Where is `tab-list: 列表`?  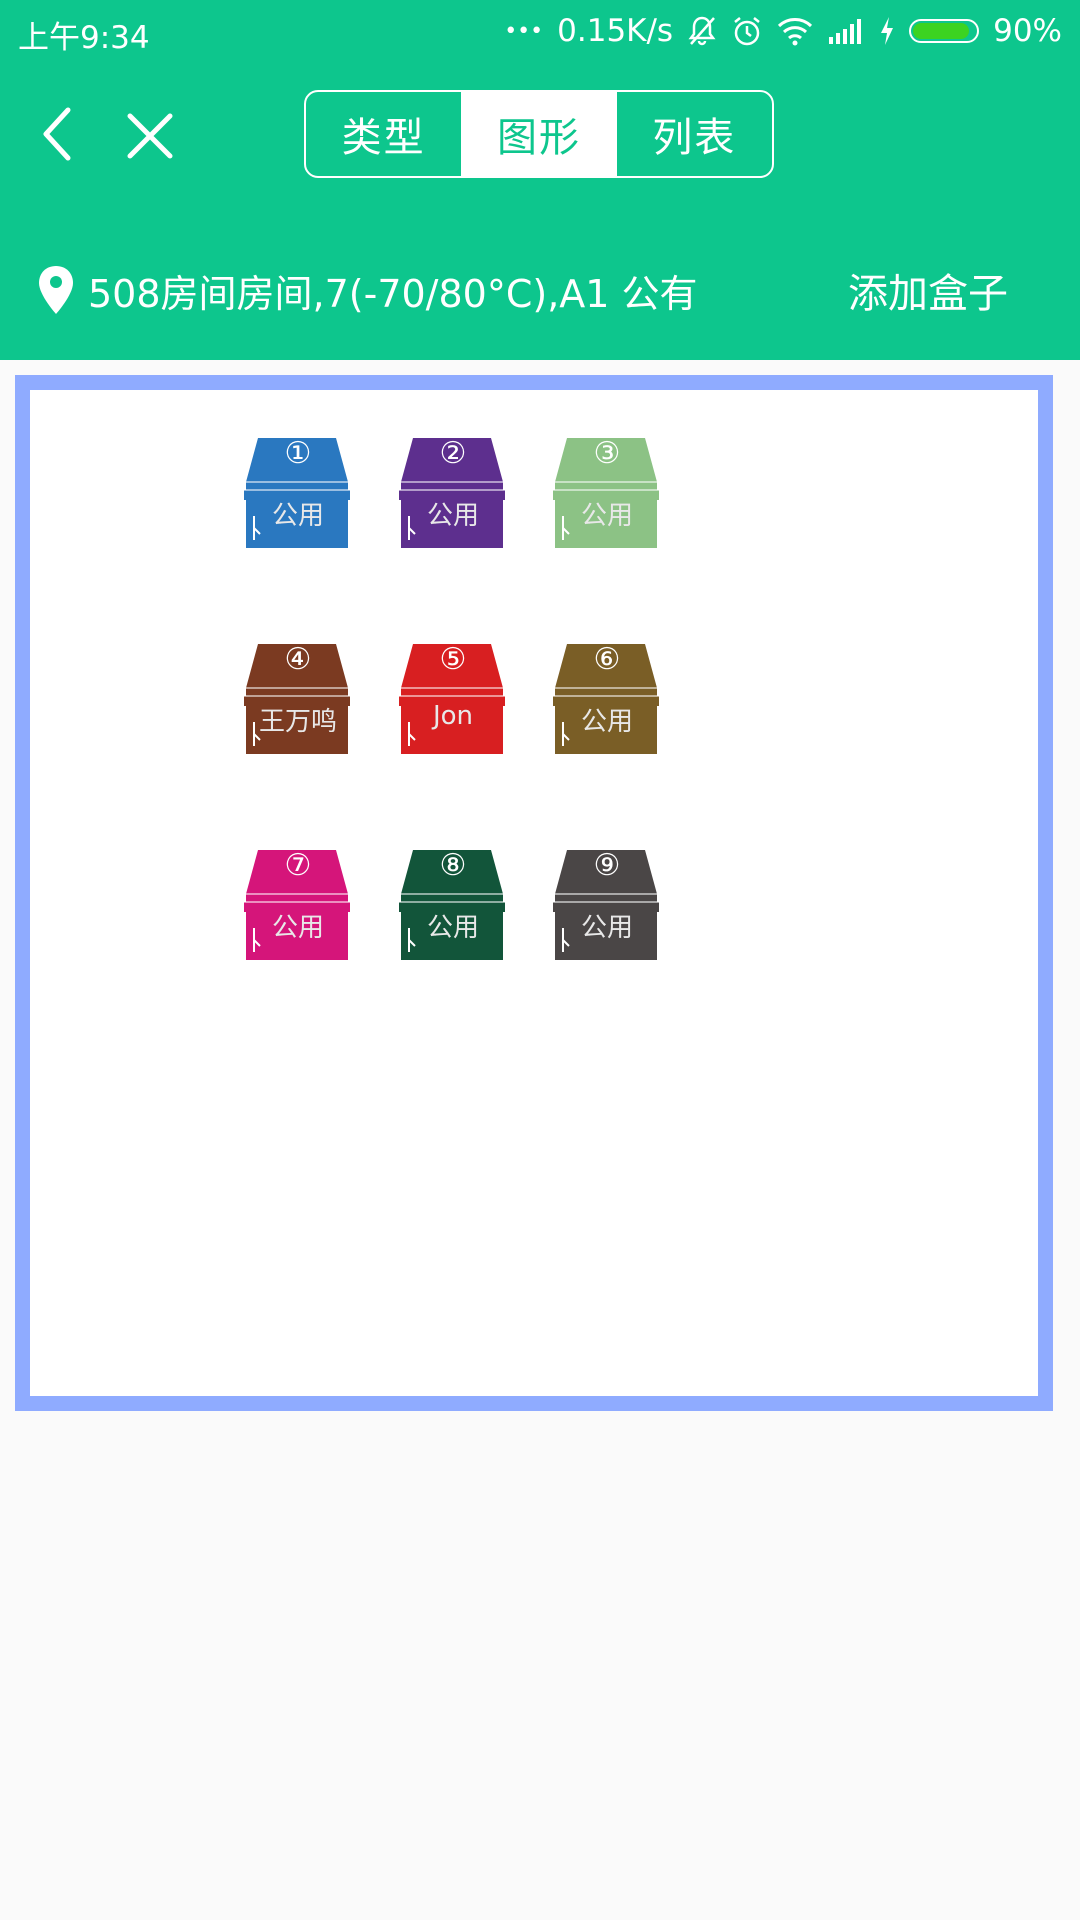 tab-list: 列表 is located at coordinates (694, 134).